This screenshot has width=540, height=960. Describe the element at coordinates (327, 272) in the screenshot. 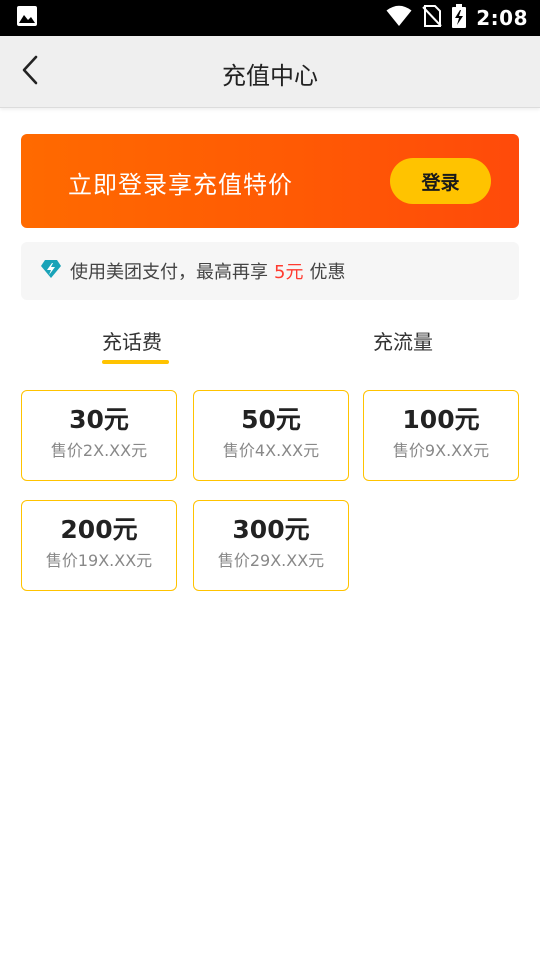

I see `pay-notice-text-after: 优惠` at that location.